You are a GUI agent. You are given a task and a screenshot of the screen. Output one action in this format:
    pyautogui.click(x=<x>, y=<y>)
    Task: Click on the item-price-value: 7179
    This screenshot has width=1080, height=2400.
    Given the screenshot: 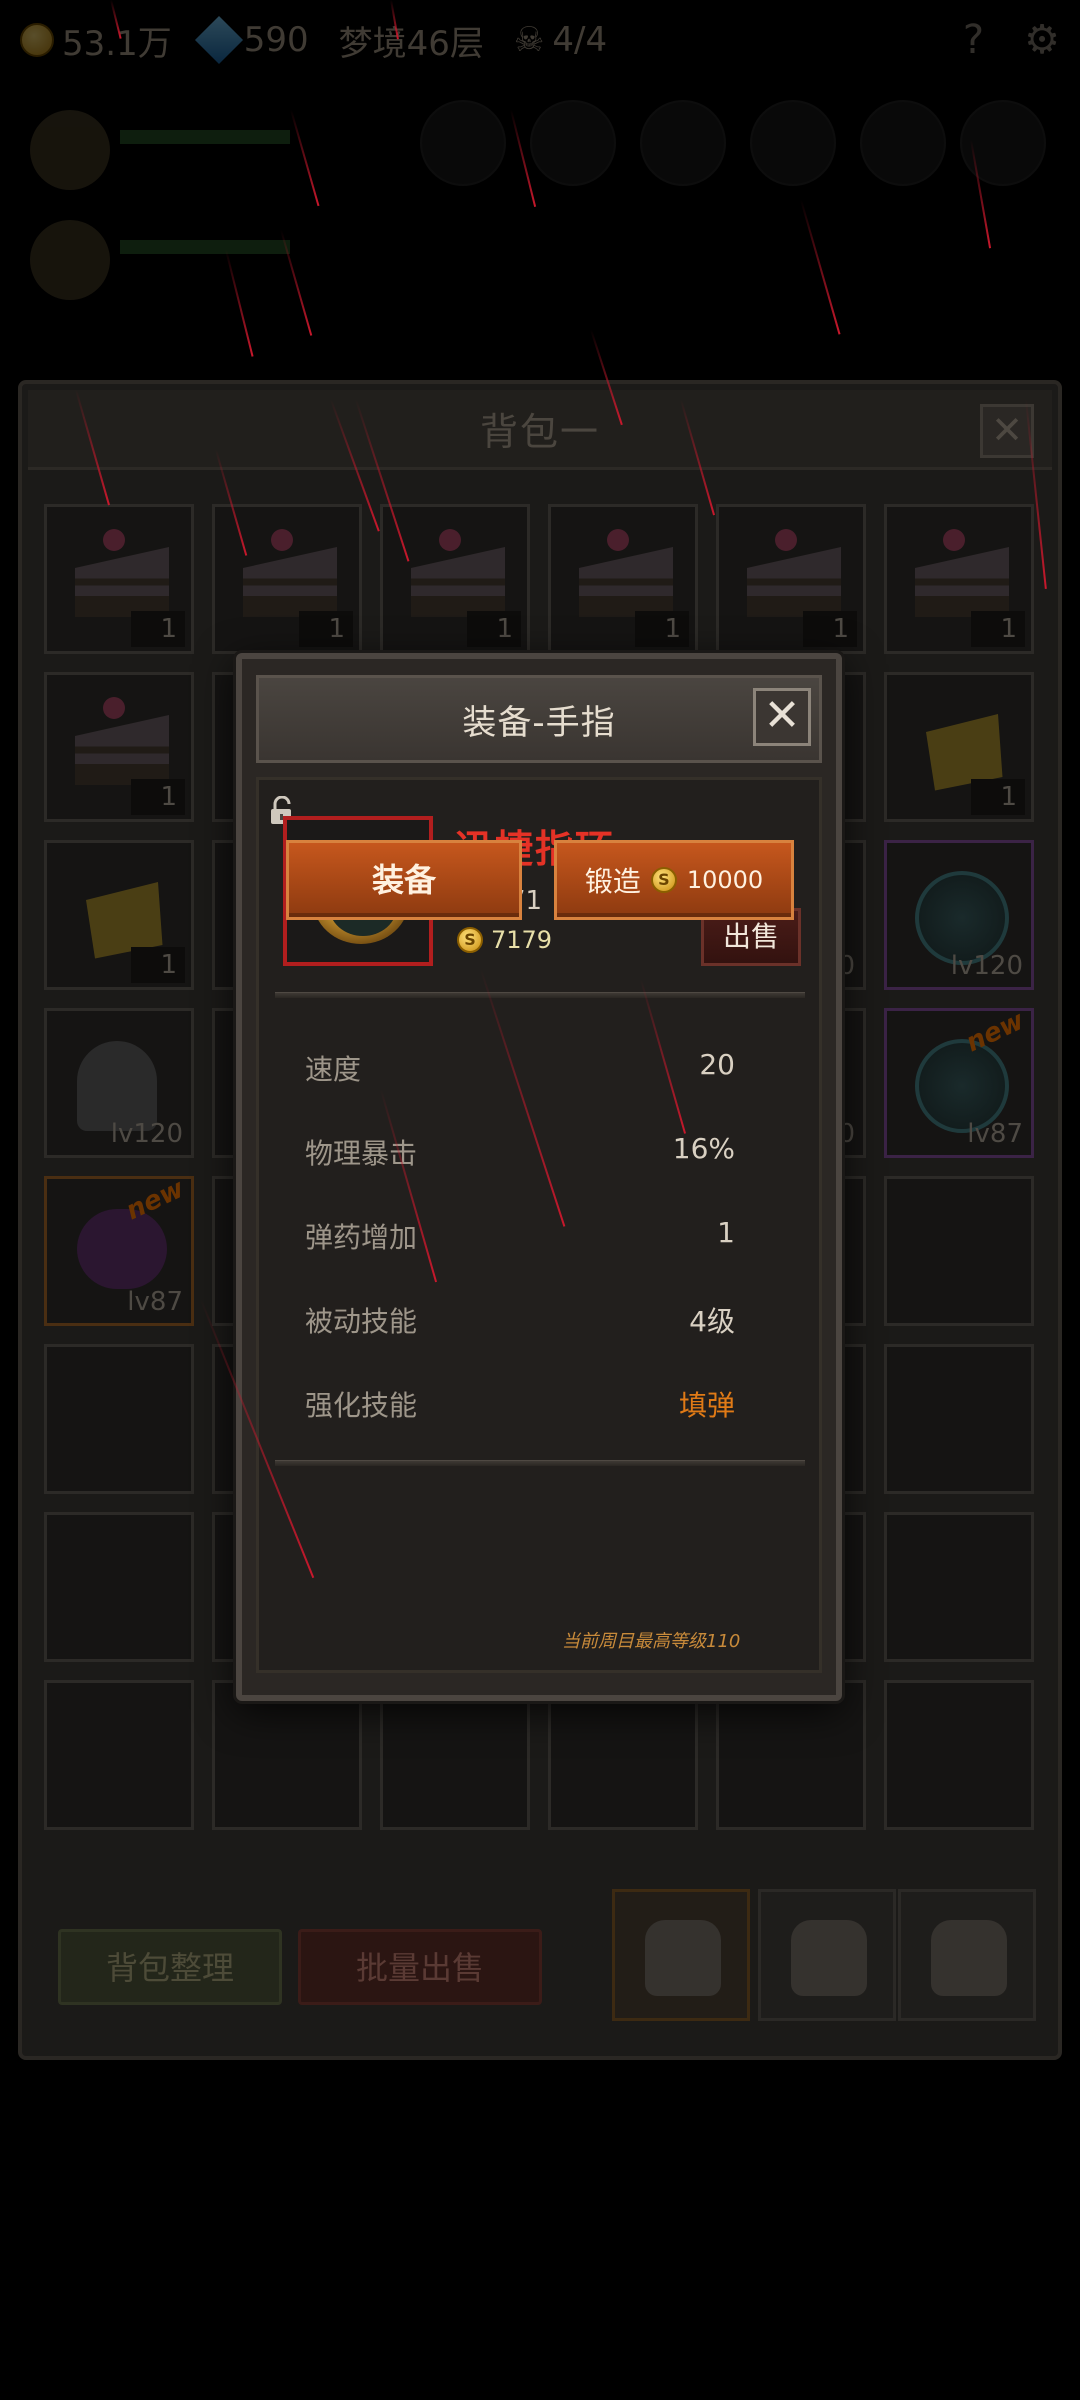 What is the action you would take?
    pyautogui.click(x=522, y=940)
    